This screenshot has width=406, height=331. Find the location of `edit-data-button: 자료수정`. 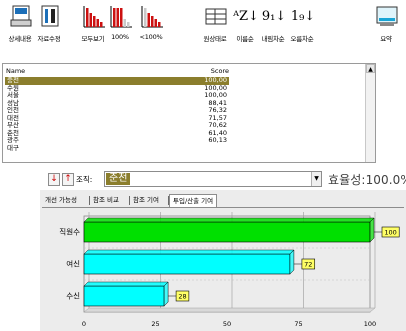

edit-data-button: 자료수정 is located at coordinates (49, 24).